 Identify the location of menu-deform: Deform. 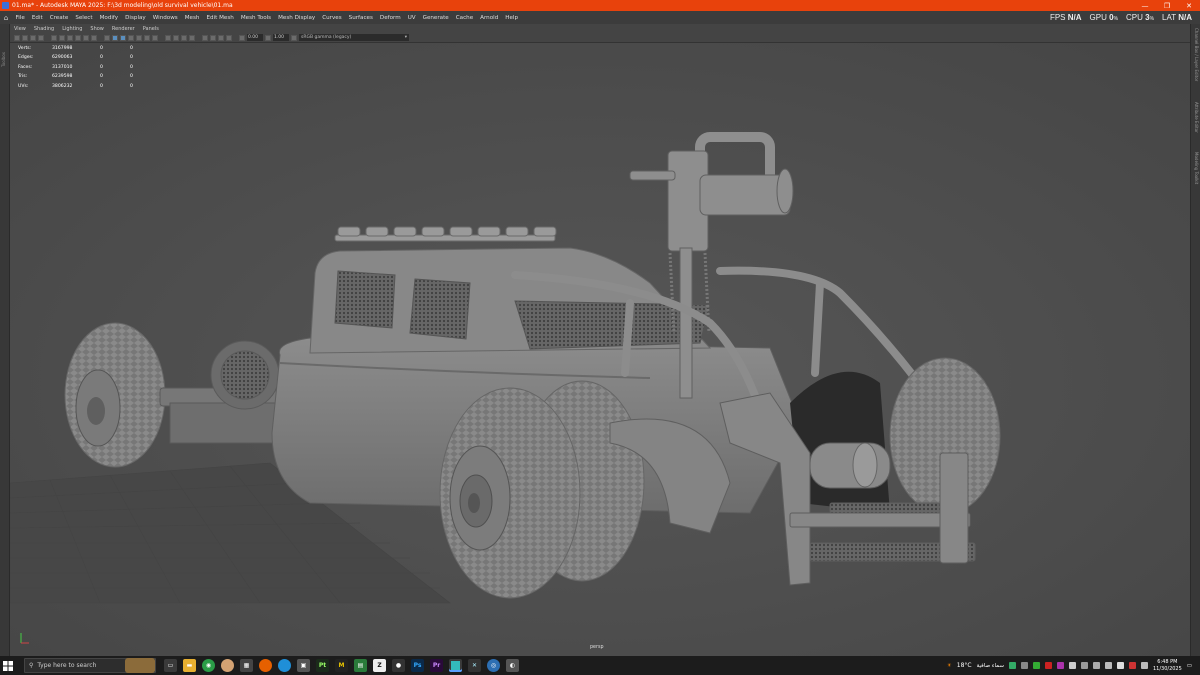
(390, 18).